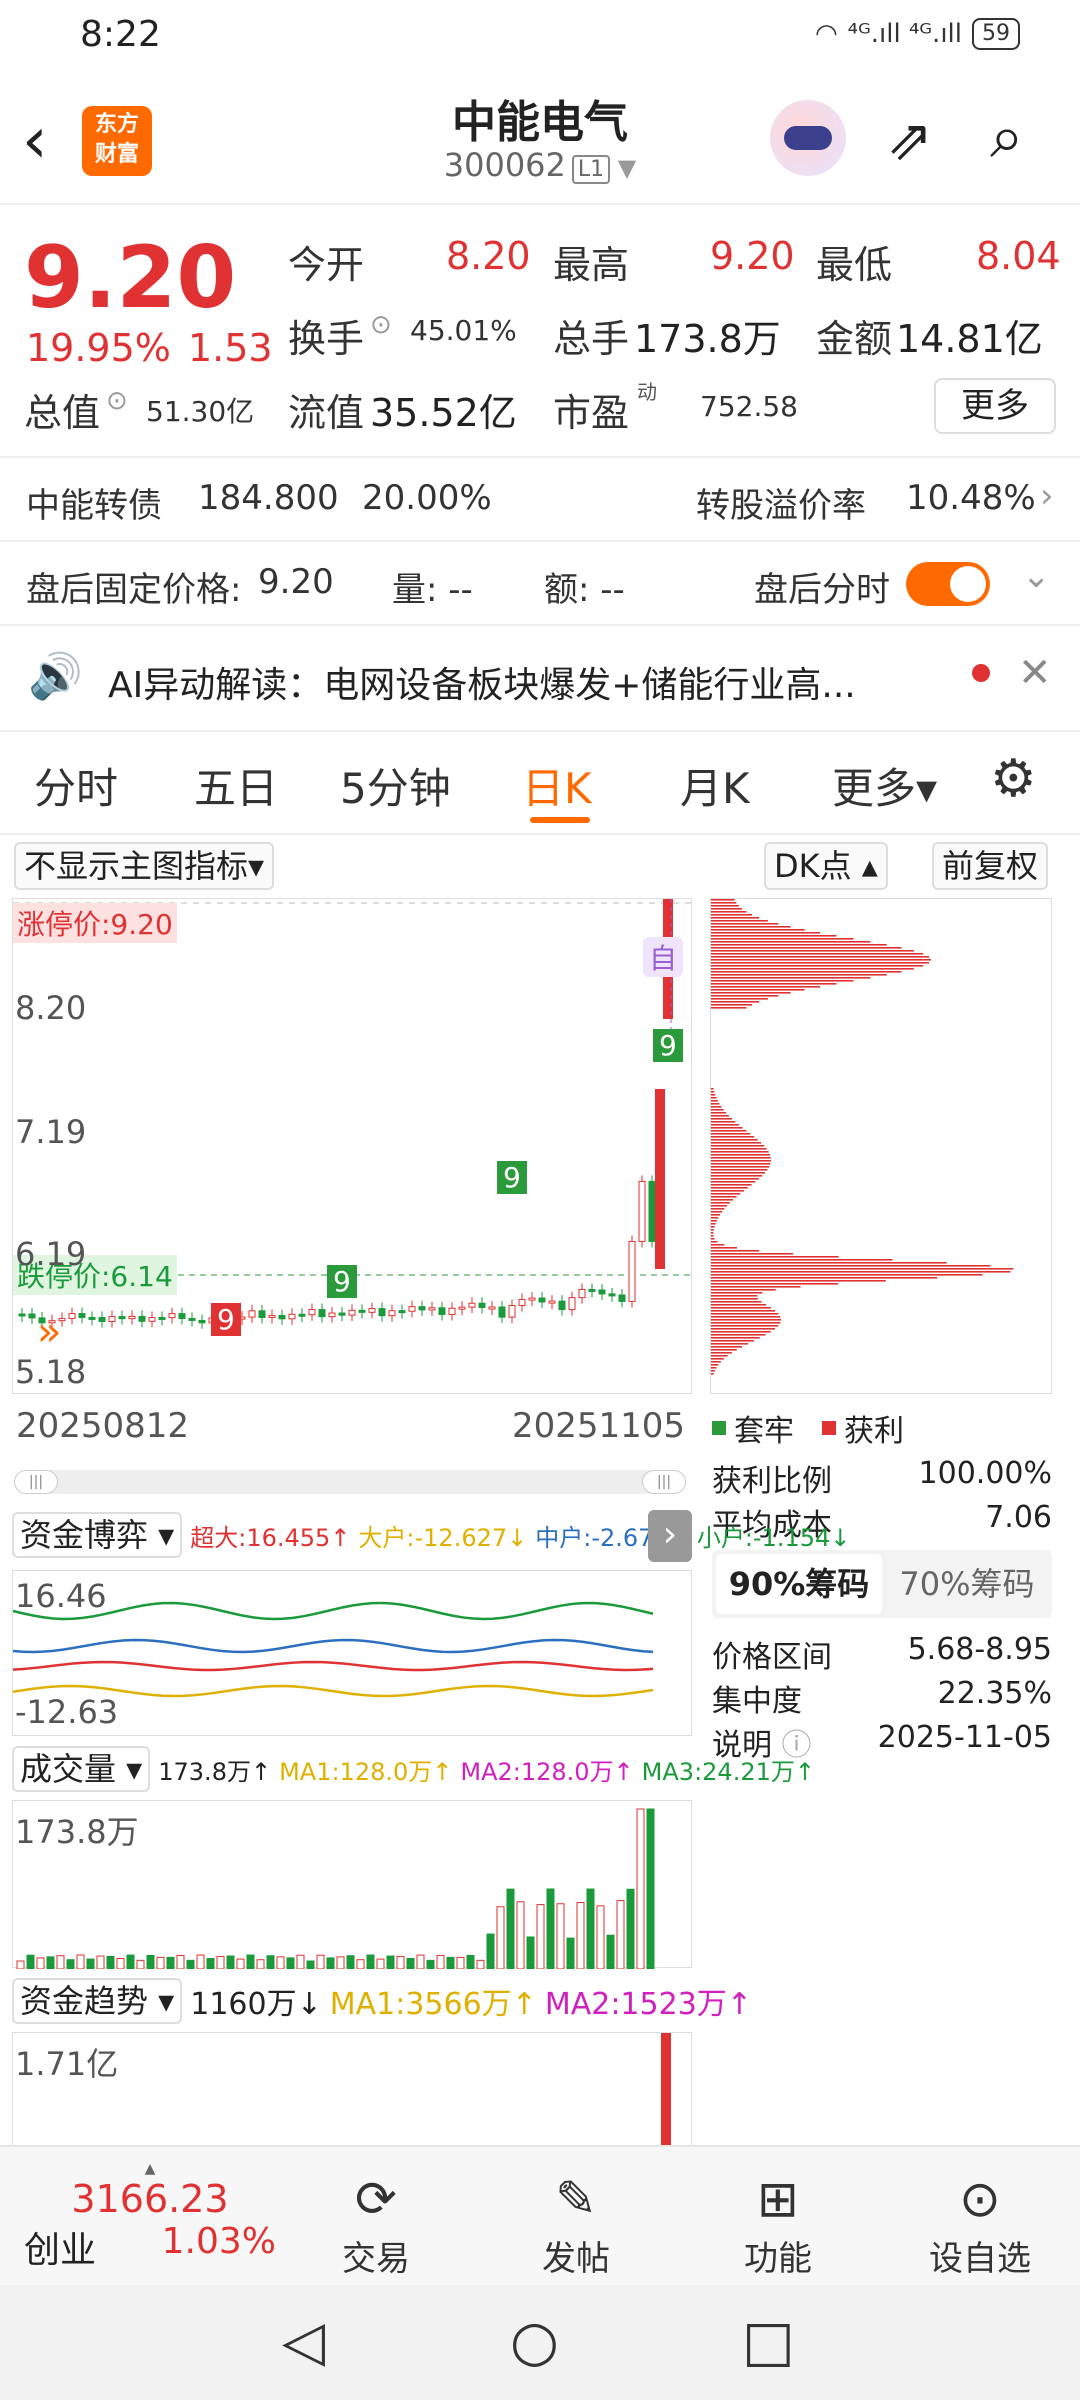  Describe the element at coordinates (395, 785) in the screenshot. I see `tab-5min: 5分钟` at that location.